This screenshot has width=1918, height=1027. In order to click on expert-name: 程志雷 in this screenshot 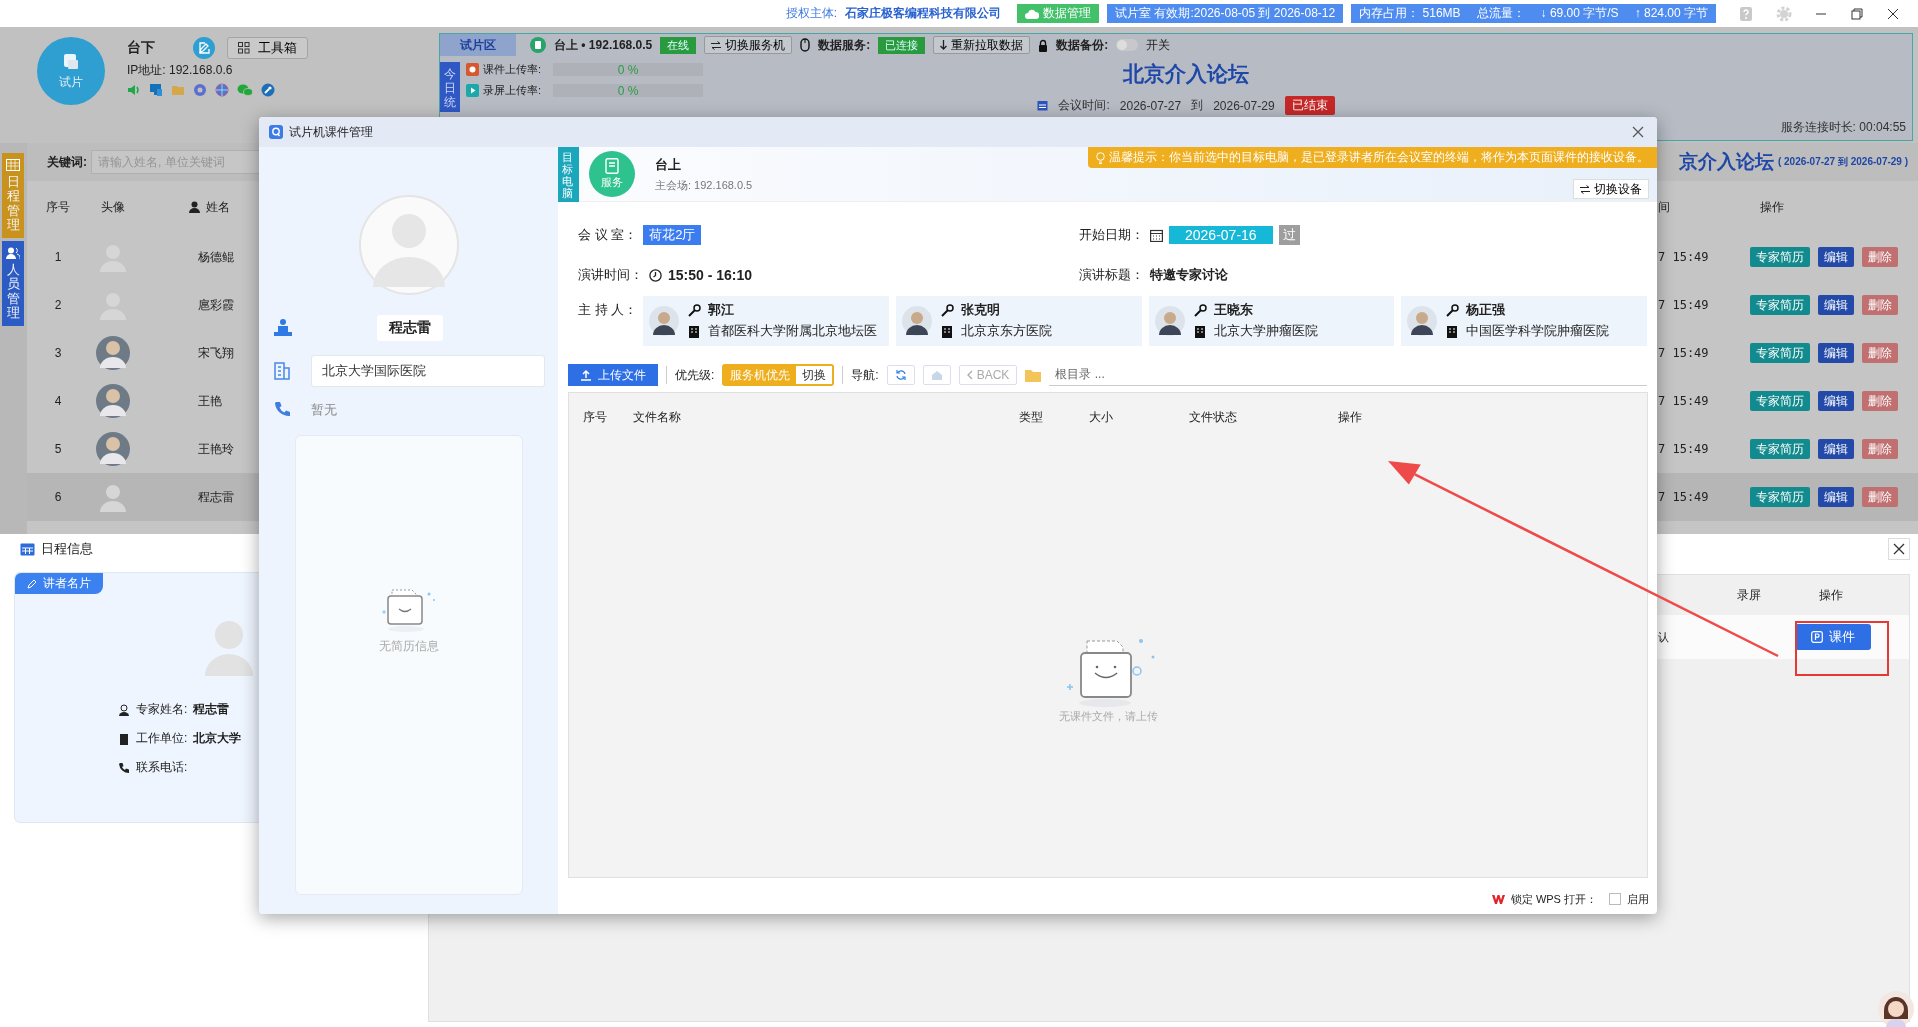, I will do `click(409, 328)`.